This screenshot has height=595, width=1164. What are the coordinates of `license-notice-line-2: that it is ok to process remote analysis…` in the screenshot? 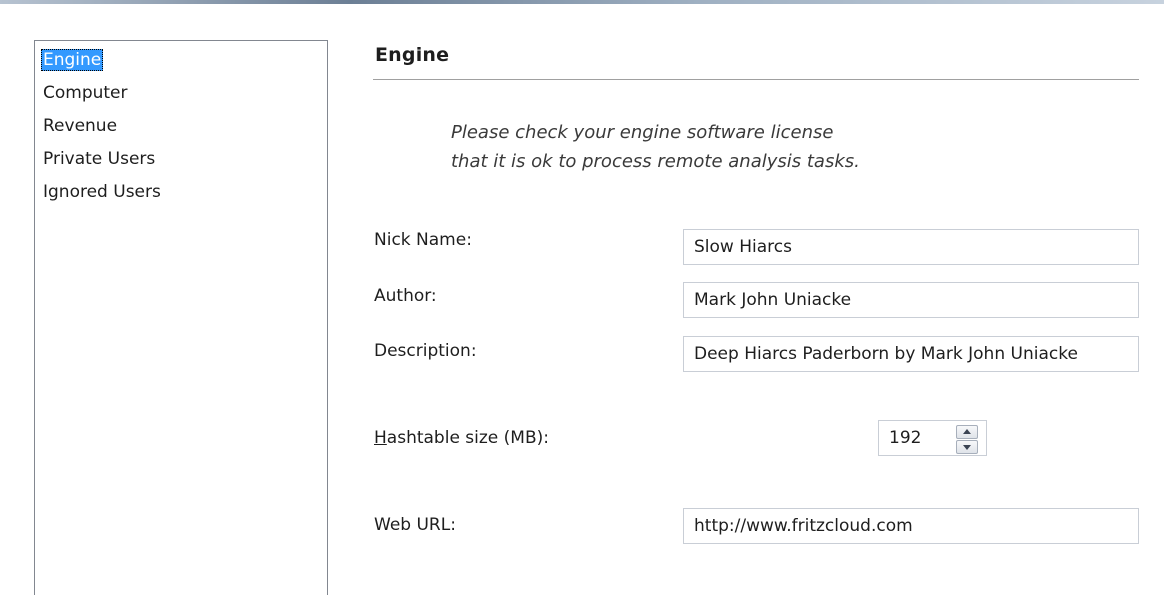 It's located at (655, 161).